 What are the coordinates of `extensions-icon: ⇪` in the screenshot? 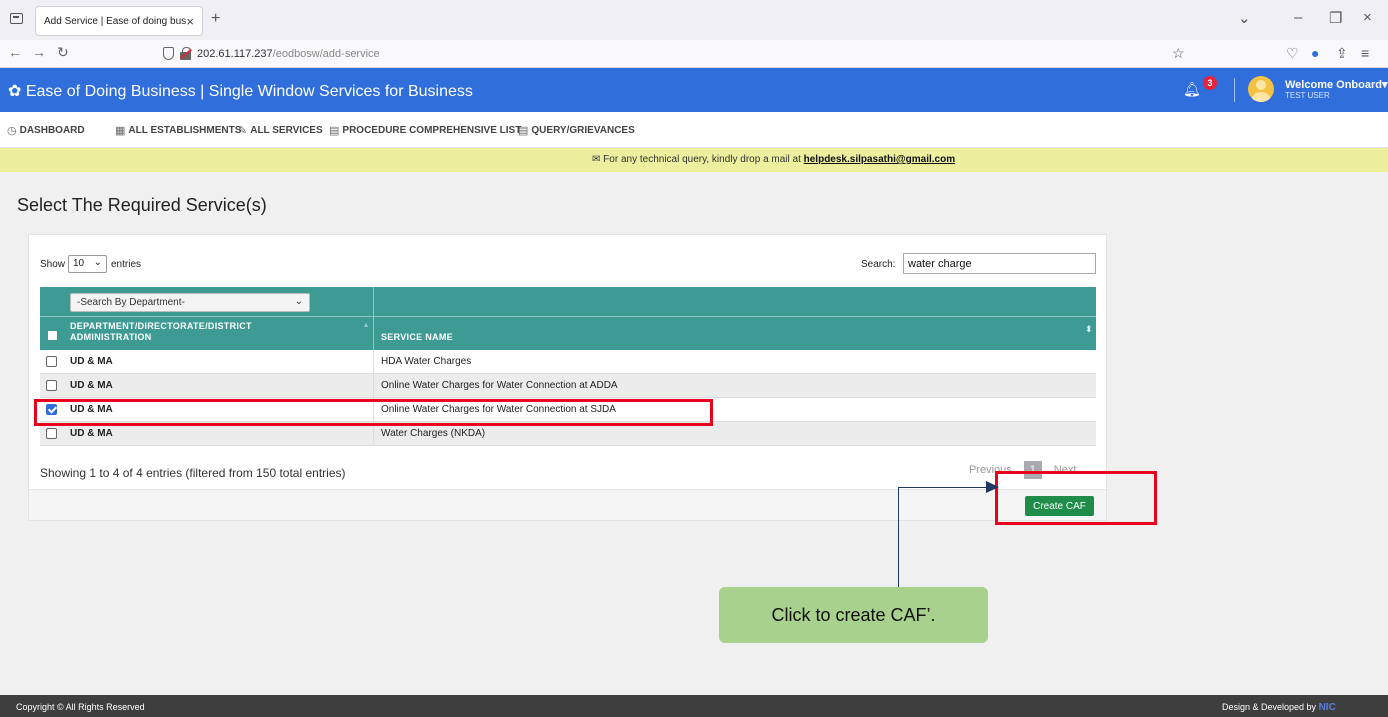 It's located at (1342, 53).